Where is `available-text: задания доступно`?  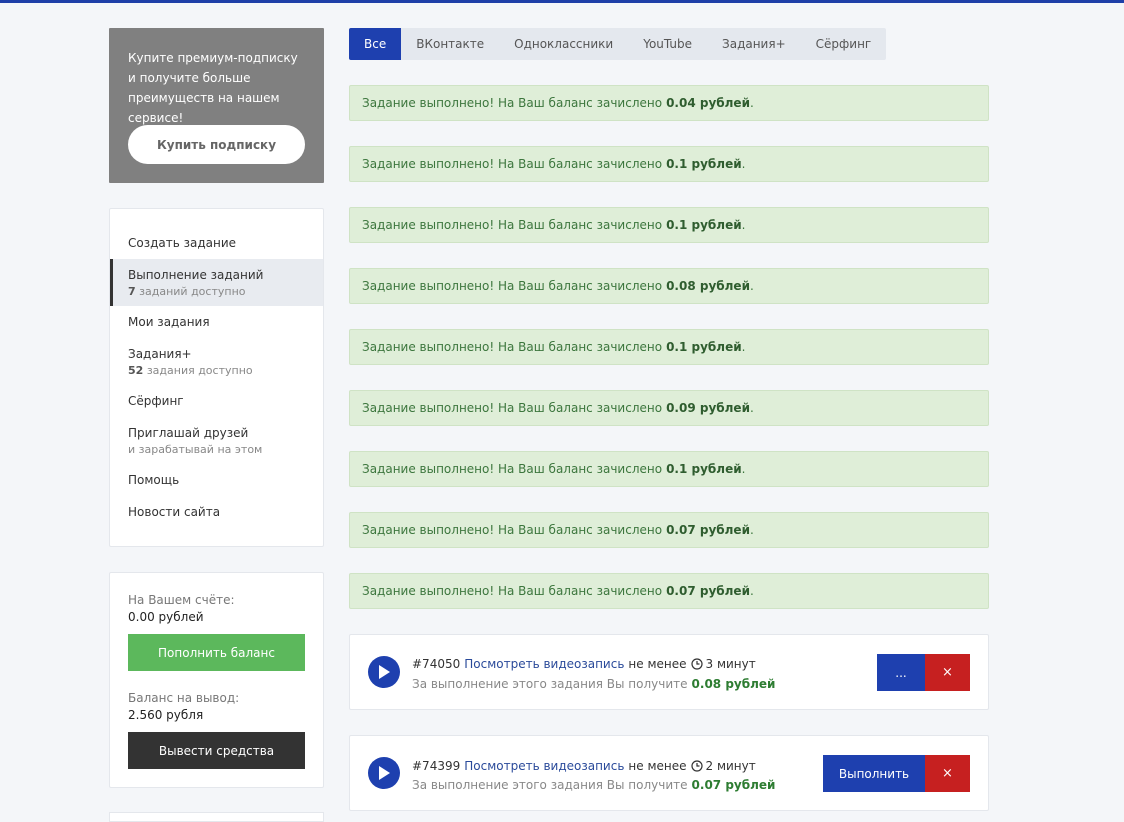 available-text: задания доступно is located at coordinates (199, 370).